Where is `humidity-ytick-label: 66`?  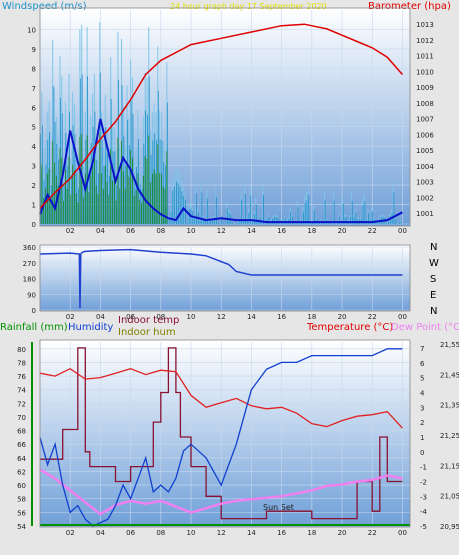 humidity-ytick-label: 66 is located at coordinates (21, 445).